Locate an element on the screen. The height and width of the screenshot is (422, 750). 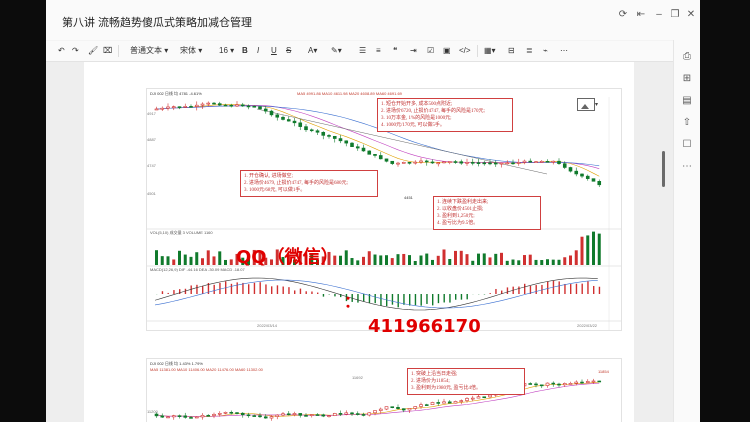
image-options-icon is located at coordinates (586, 104).